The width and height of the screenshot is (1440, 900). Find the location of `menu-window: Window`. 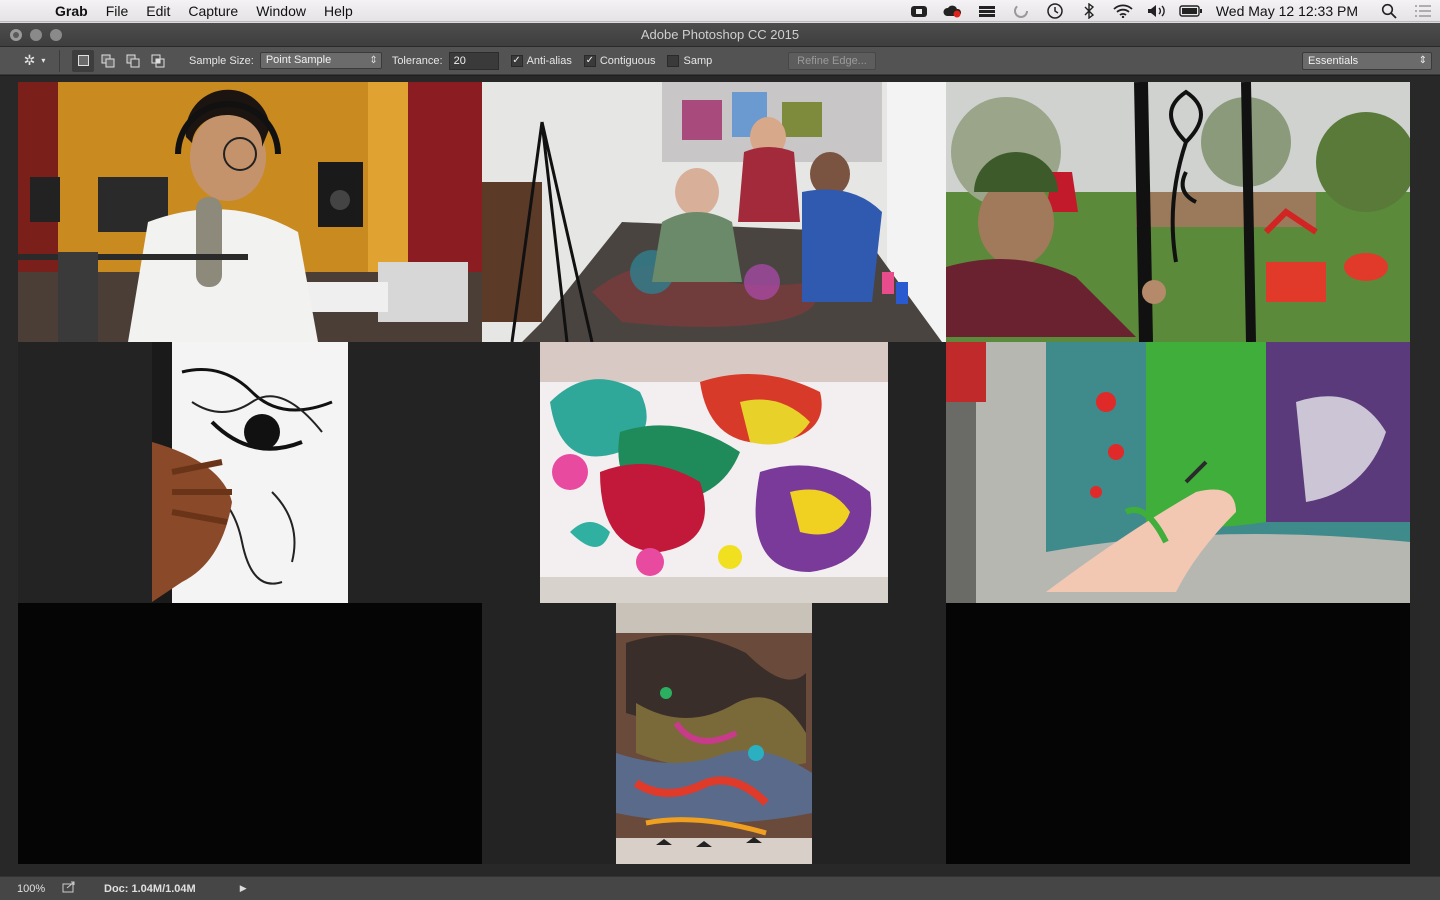

menu-window: Window is located at coordinates (281, 11).